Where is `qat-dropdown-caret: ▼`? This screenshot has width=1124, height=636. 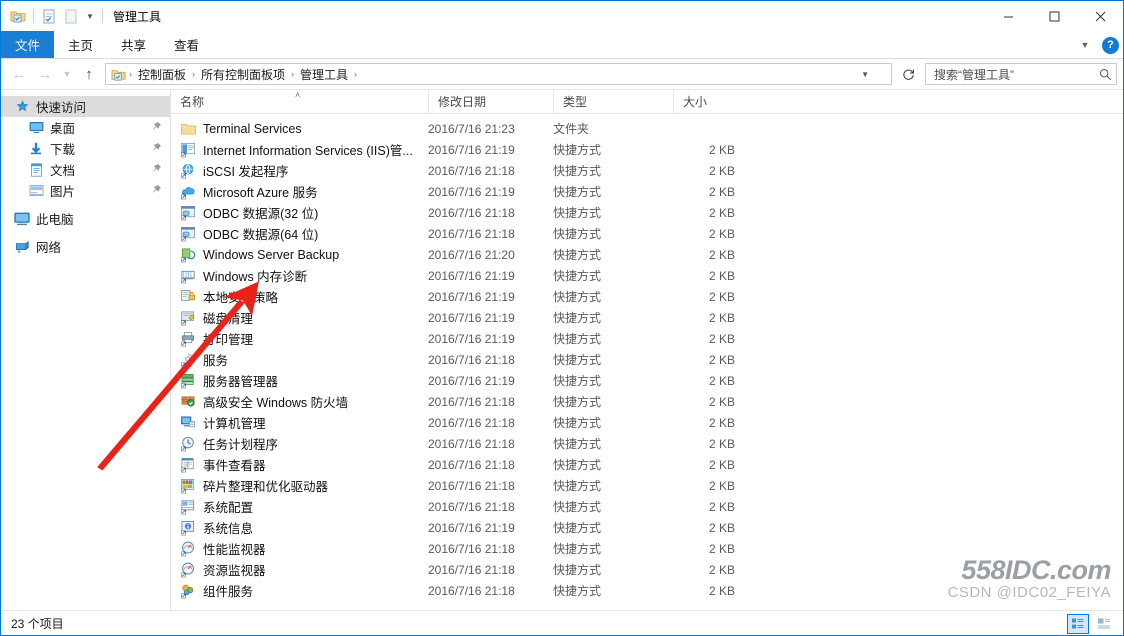
qat-dropdown-caret: ▼ is located at coordinates (90, 16).